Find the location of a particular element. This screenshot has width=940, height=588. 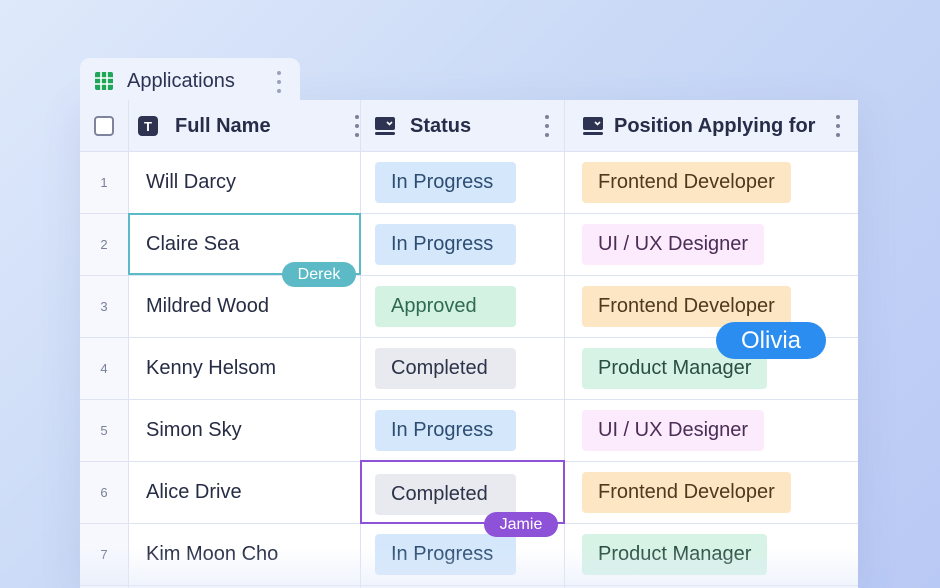

collaborator-tag-derek: Derek is located at coordinates (319, 274).